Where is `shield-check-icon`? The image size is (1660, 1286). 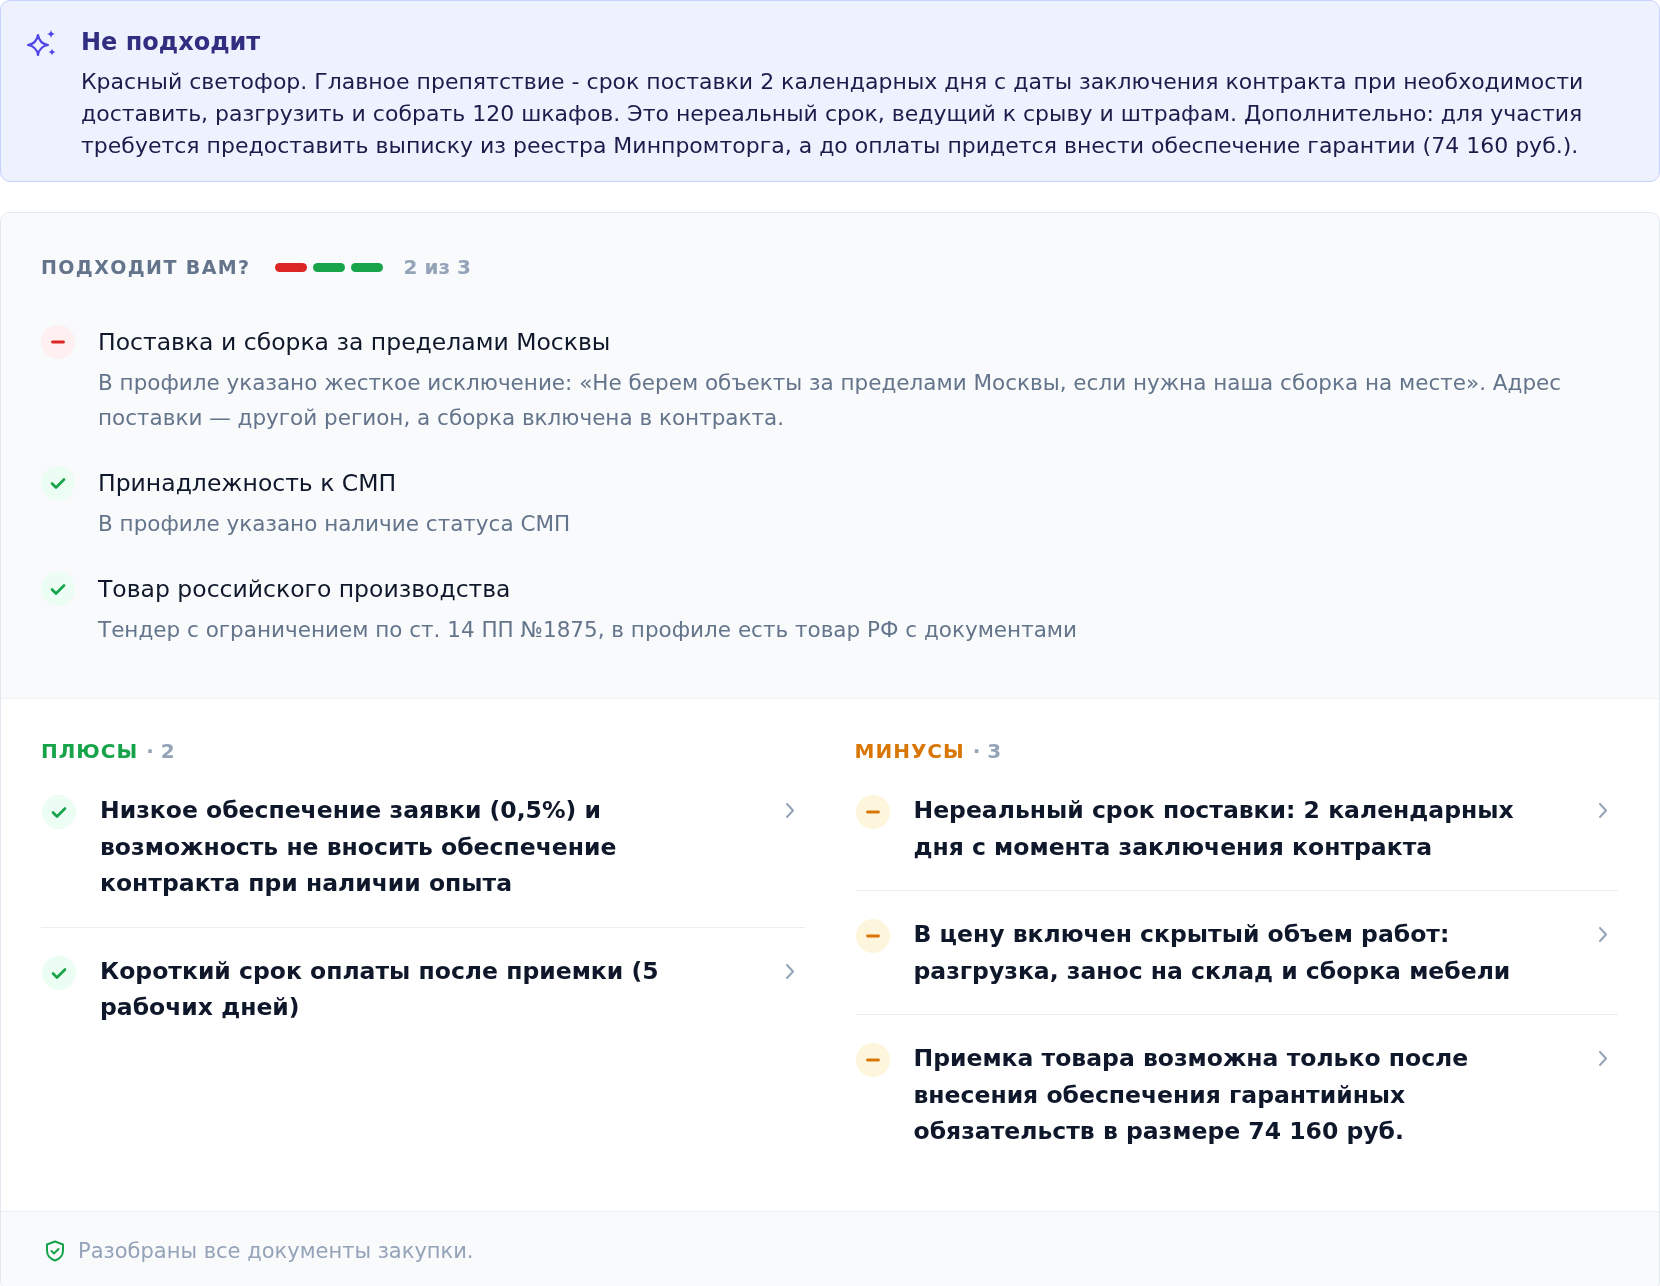 shield-check-icon is located at coordinates (55, 1250).